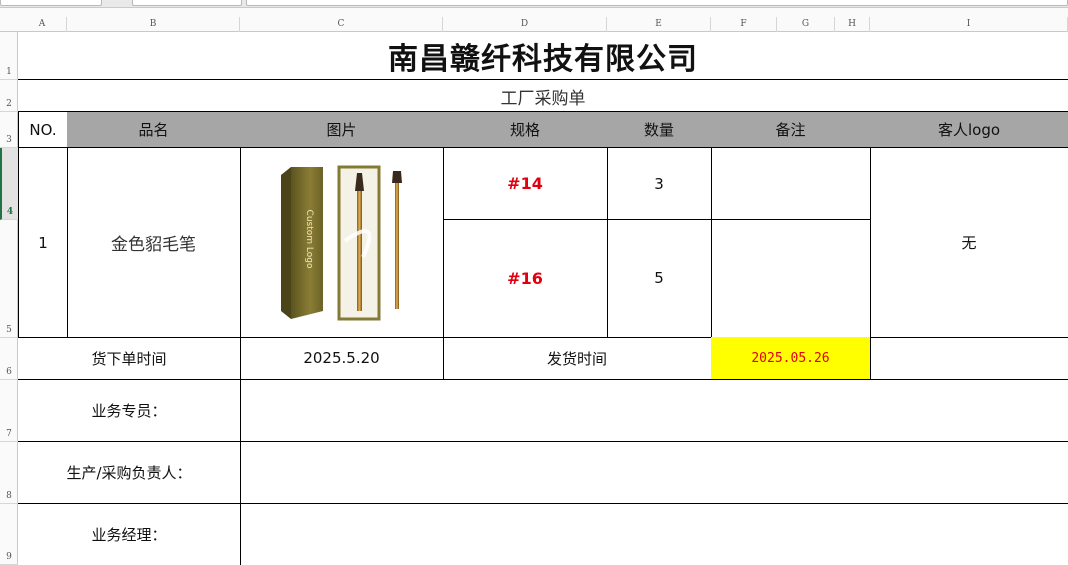  I want to click on item-image-cell: Custom Logo, so click(342, 243).